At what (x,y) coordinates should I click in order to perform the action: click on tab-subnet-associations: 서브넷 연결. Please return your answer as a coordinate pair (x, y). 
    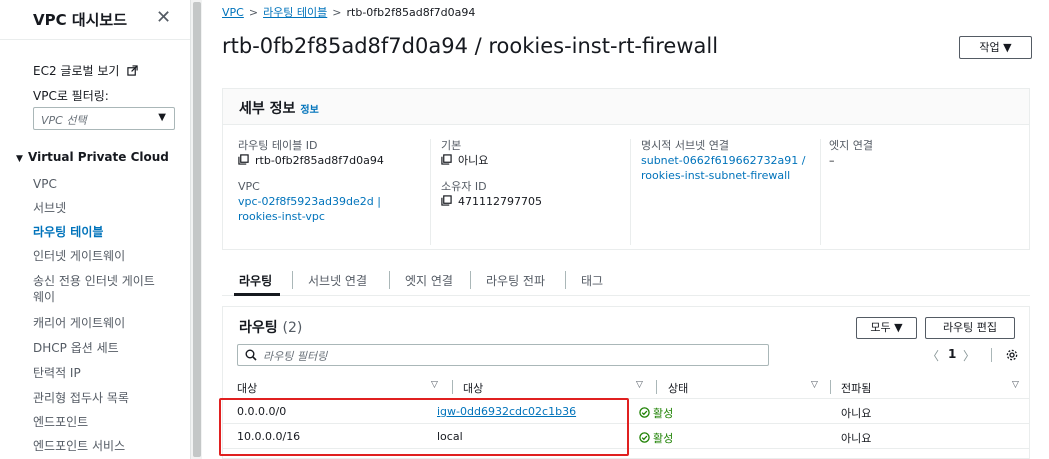
    Looking at the image, I should click on (337, 280).